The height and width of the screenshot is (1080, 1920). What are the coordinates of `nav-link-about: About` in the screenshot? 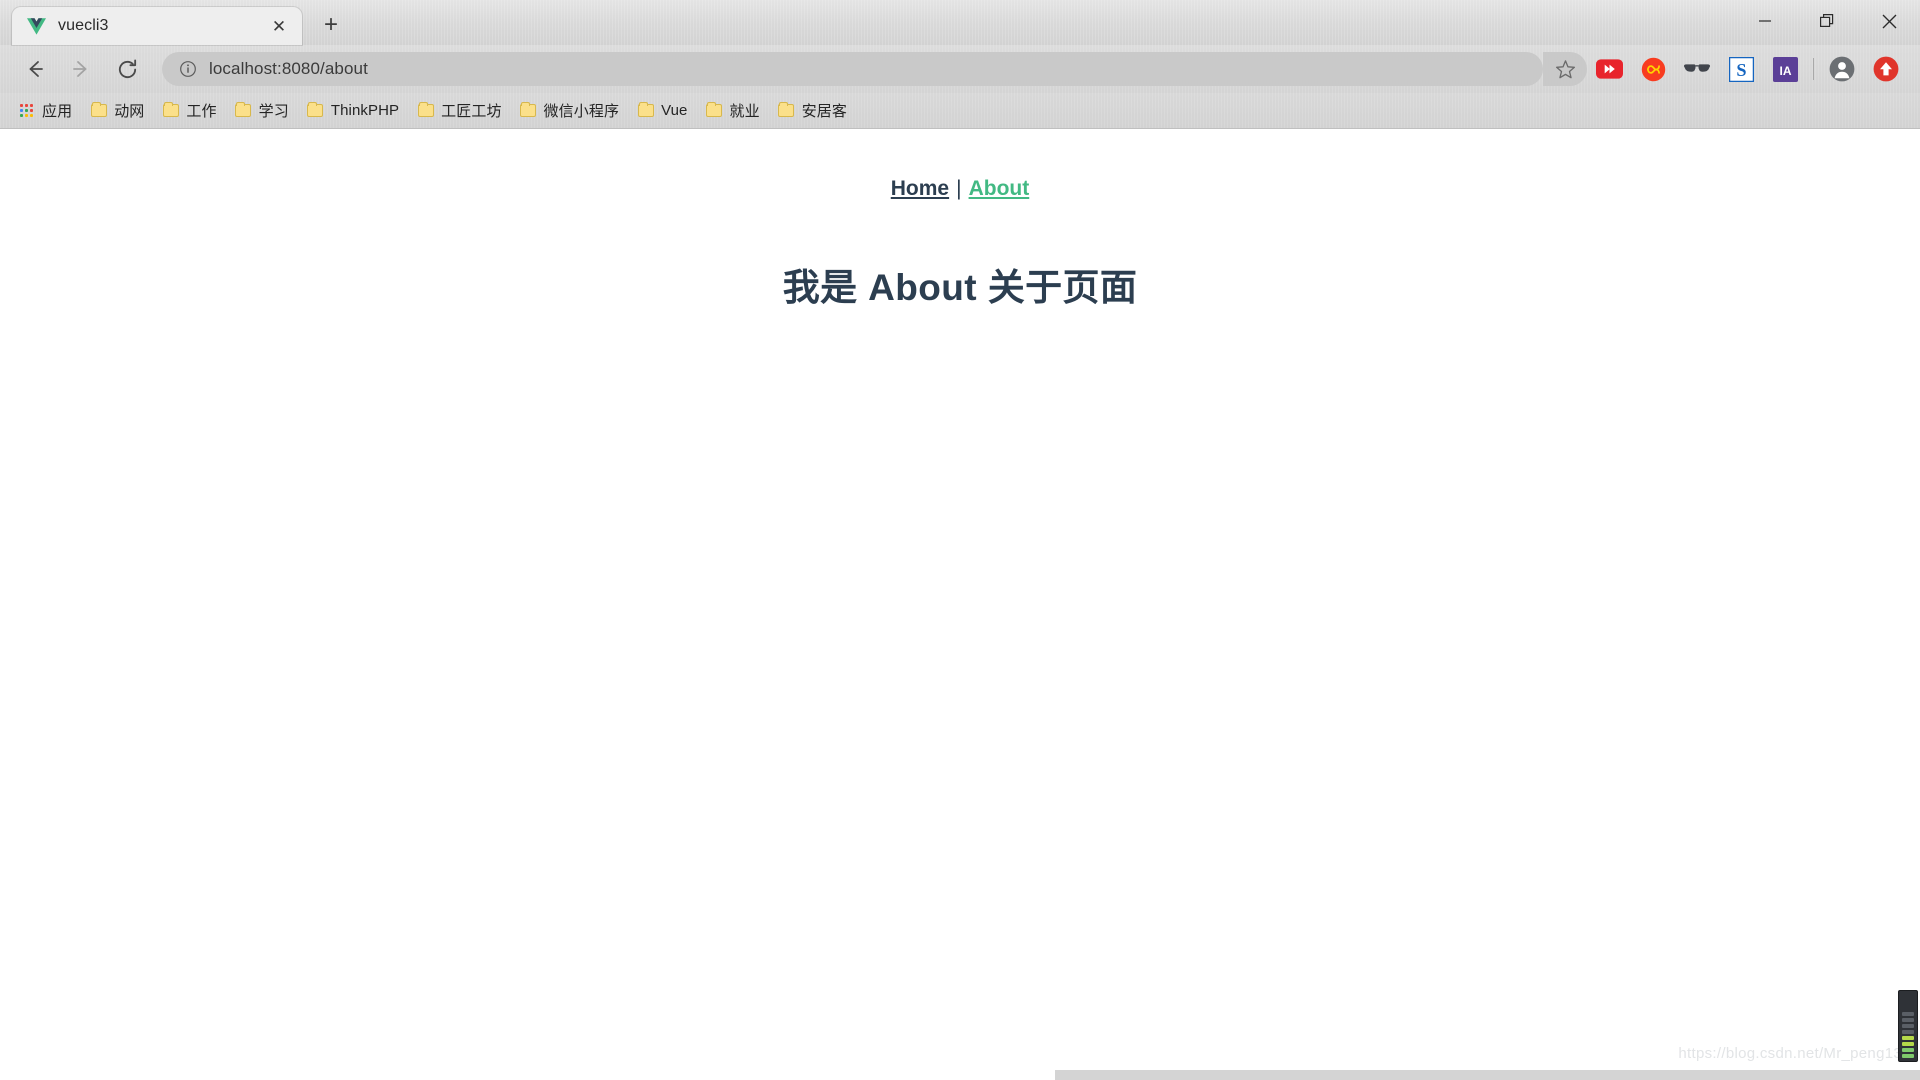 It's located at (999, 188).